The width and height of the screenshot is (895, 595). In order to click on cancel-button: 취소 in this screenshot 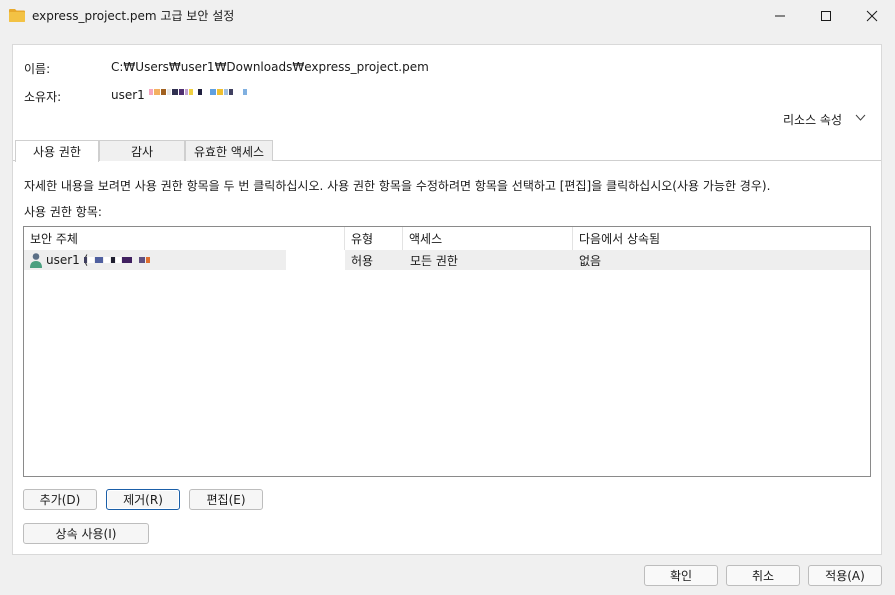, I will do `click(763, 575)`.